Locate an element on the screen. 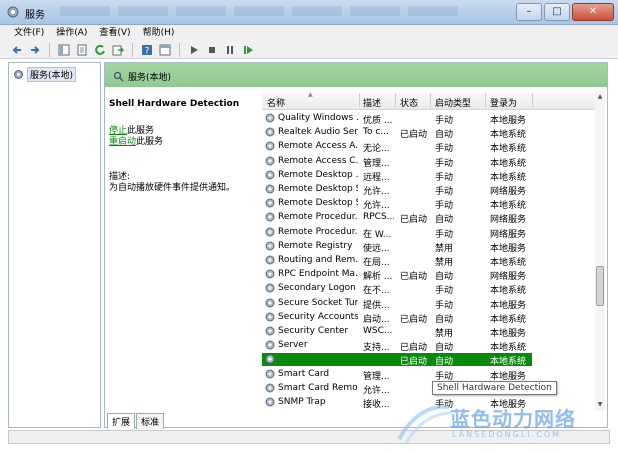 Image resolution: width=618 pixels, height=453 pixels. service-row: Remote Desktop ... 远程... 手动 本地系统 is located at coordinates (397, 176).